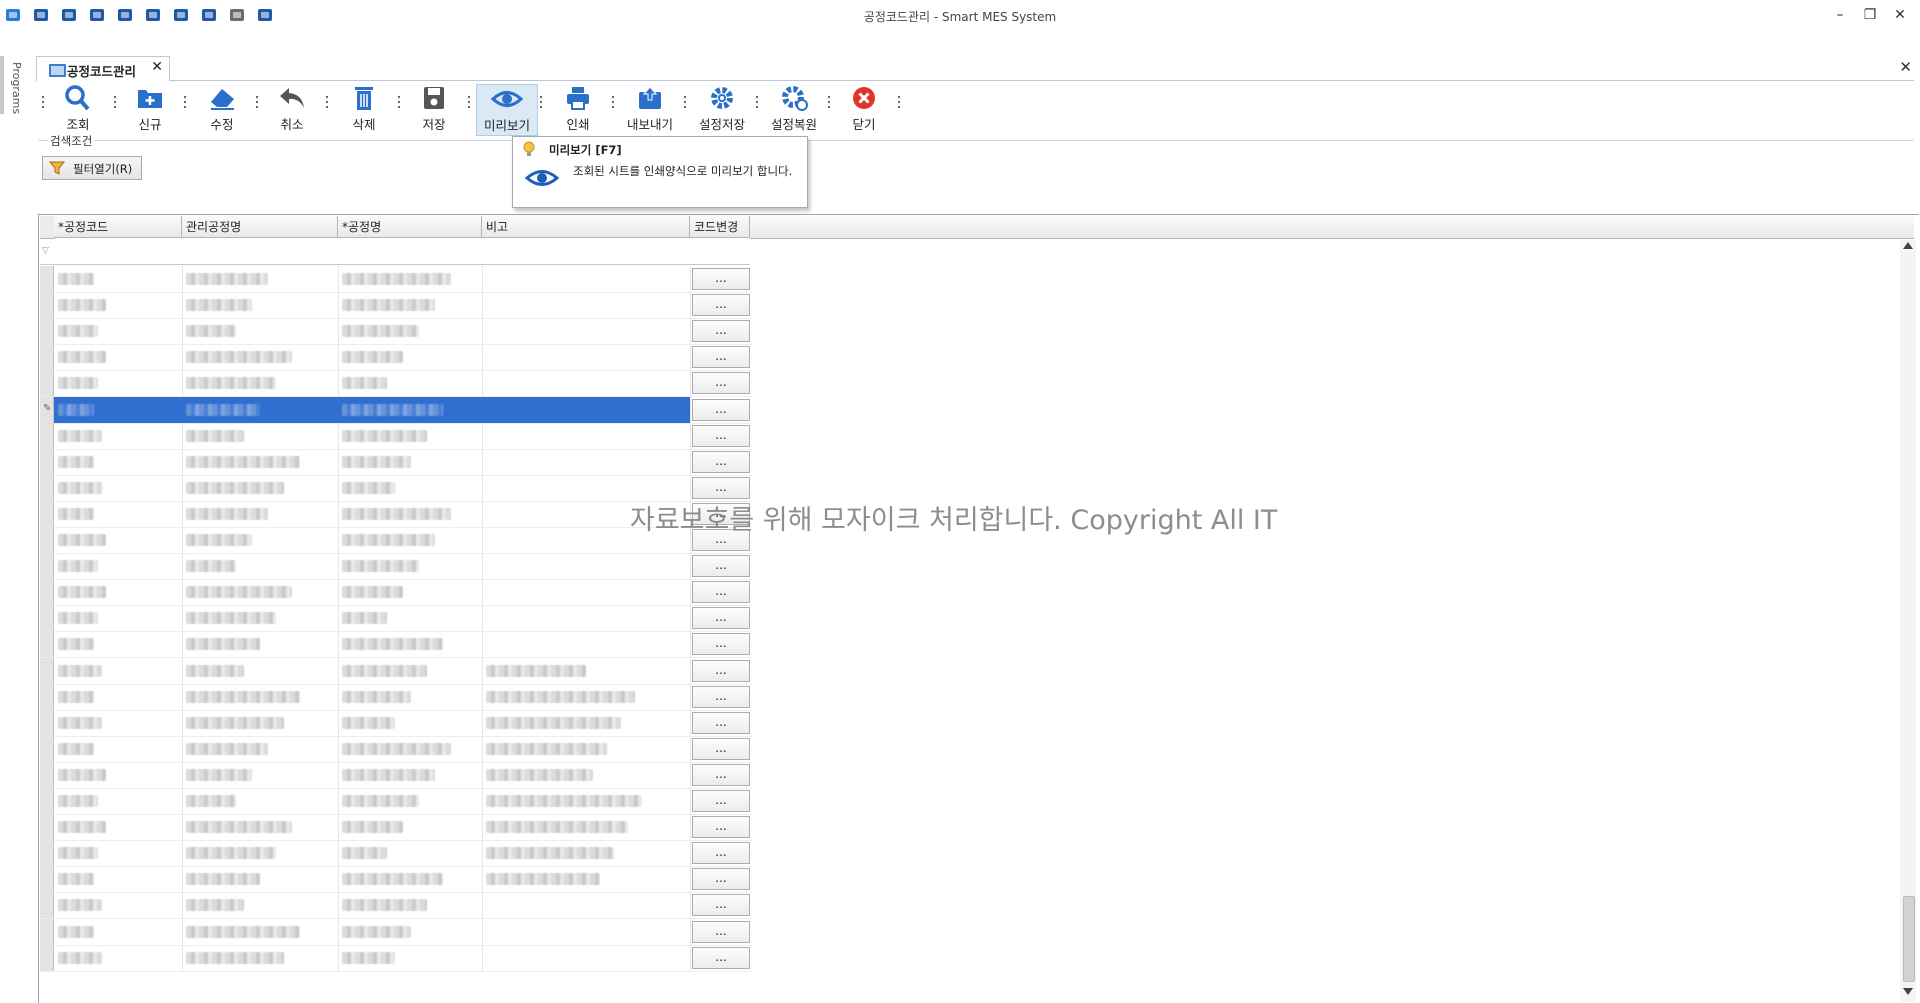 The width and height of the screenshot is (1920, 1003). What do you see at coordinates (410, 227) in the screenshot?
I see `column-header-process-name: *공정명` at bounding box center [410, 227].